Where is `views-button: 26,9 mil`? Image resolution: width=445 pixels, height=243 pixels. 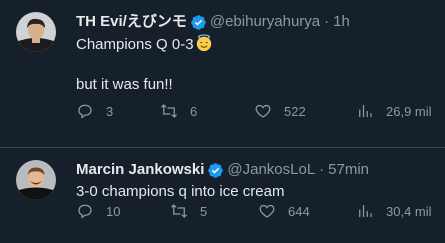
views-button: 26,9 mil is located at coordinates (394, 111).